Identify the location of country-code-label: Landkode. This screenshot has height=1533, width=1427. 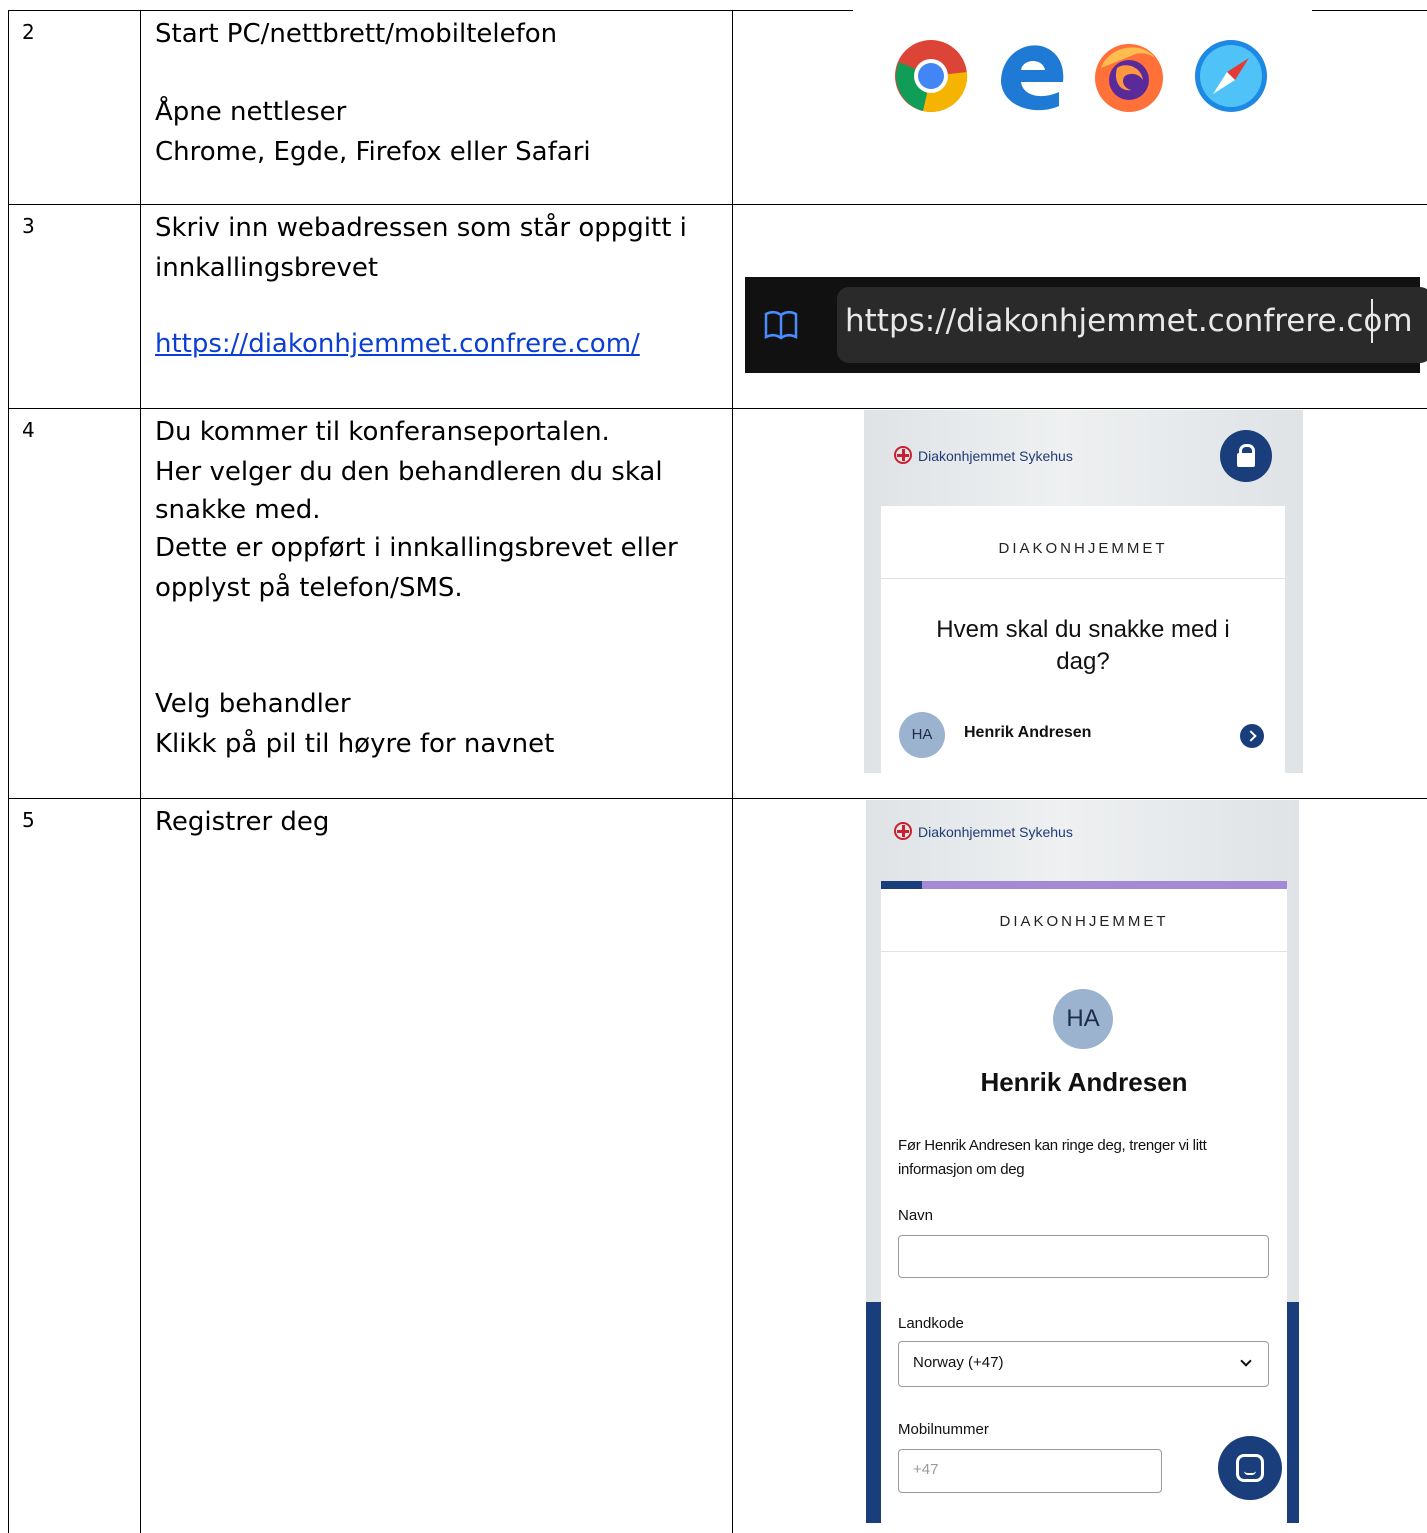
(931, 1323).